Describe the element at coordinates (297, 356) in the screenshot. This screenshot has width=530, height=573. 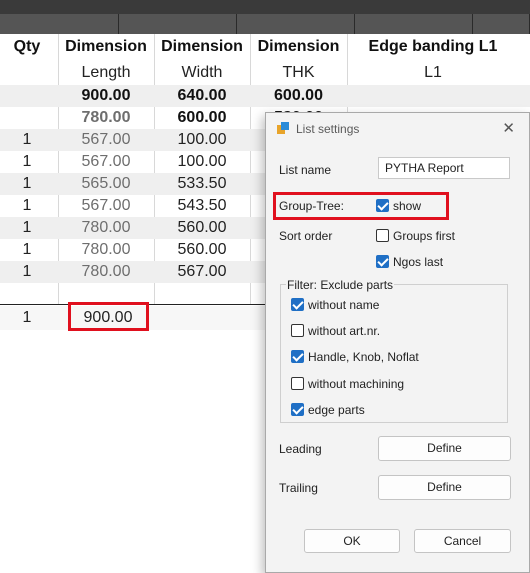
I see `handle-knob-noflat-checkbox` at that location.